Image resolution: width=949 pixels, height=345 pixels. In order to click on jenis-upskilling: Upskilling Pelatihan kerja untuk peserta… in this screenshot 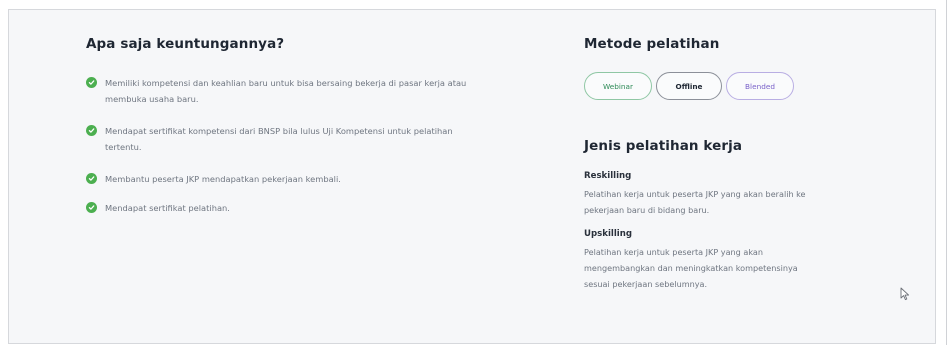, I will do `click(749, 260)`.